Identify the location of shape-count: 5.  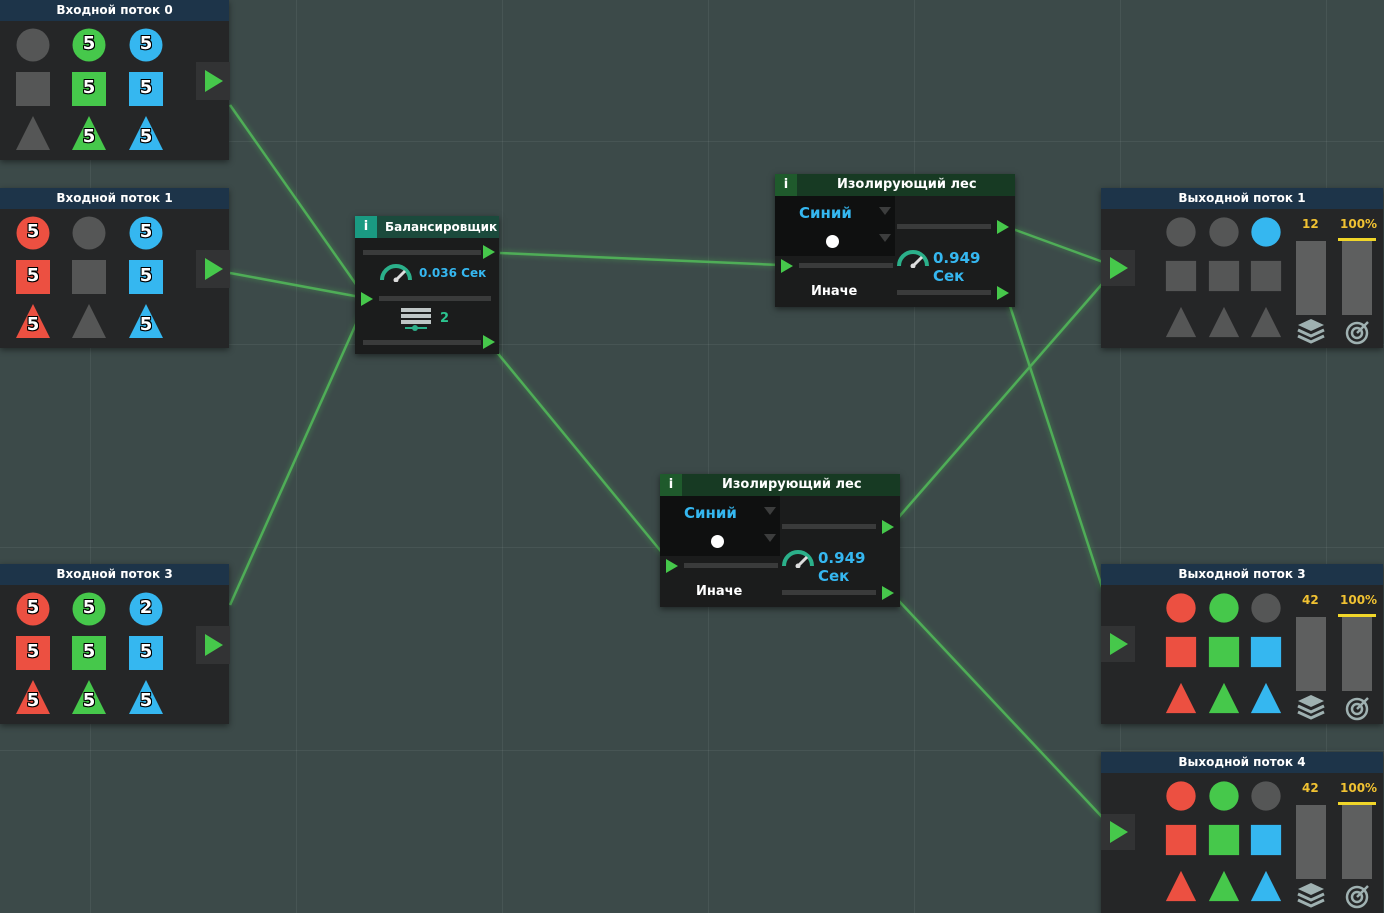
(146, 136).